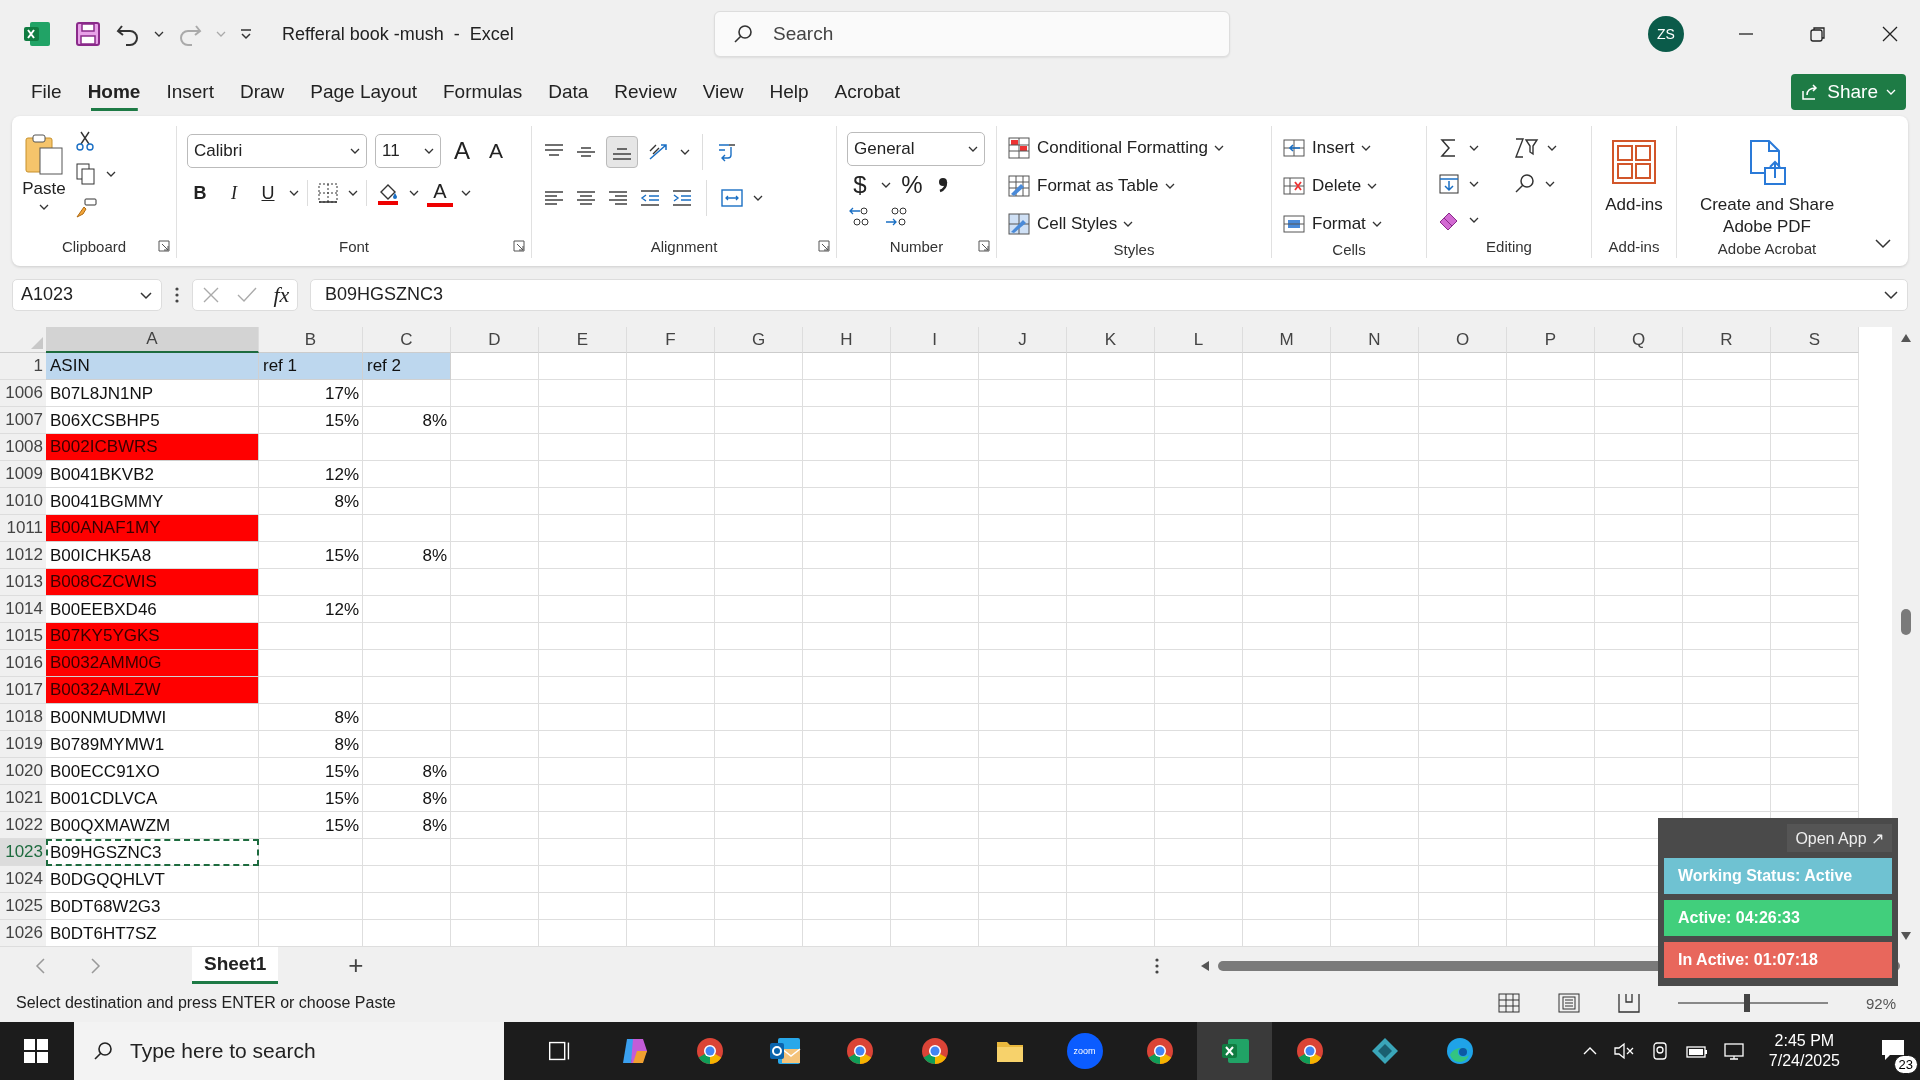  I want to click on clock-date: 7/24/2025, so click(1804, 1061).